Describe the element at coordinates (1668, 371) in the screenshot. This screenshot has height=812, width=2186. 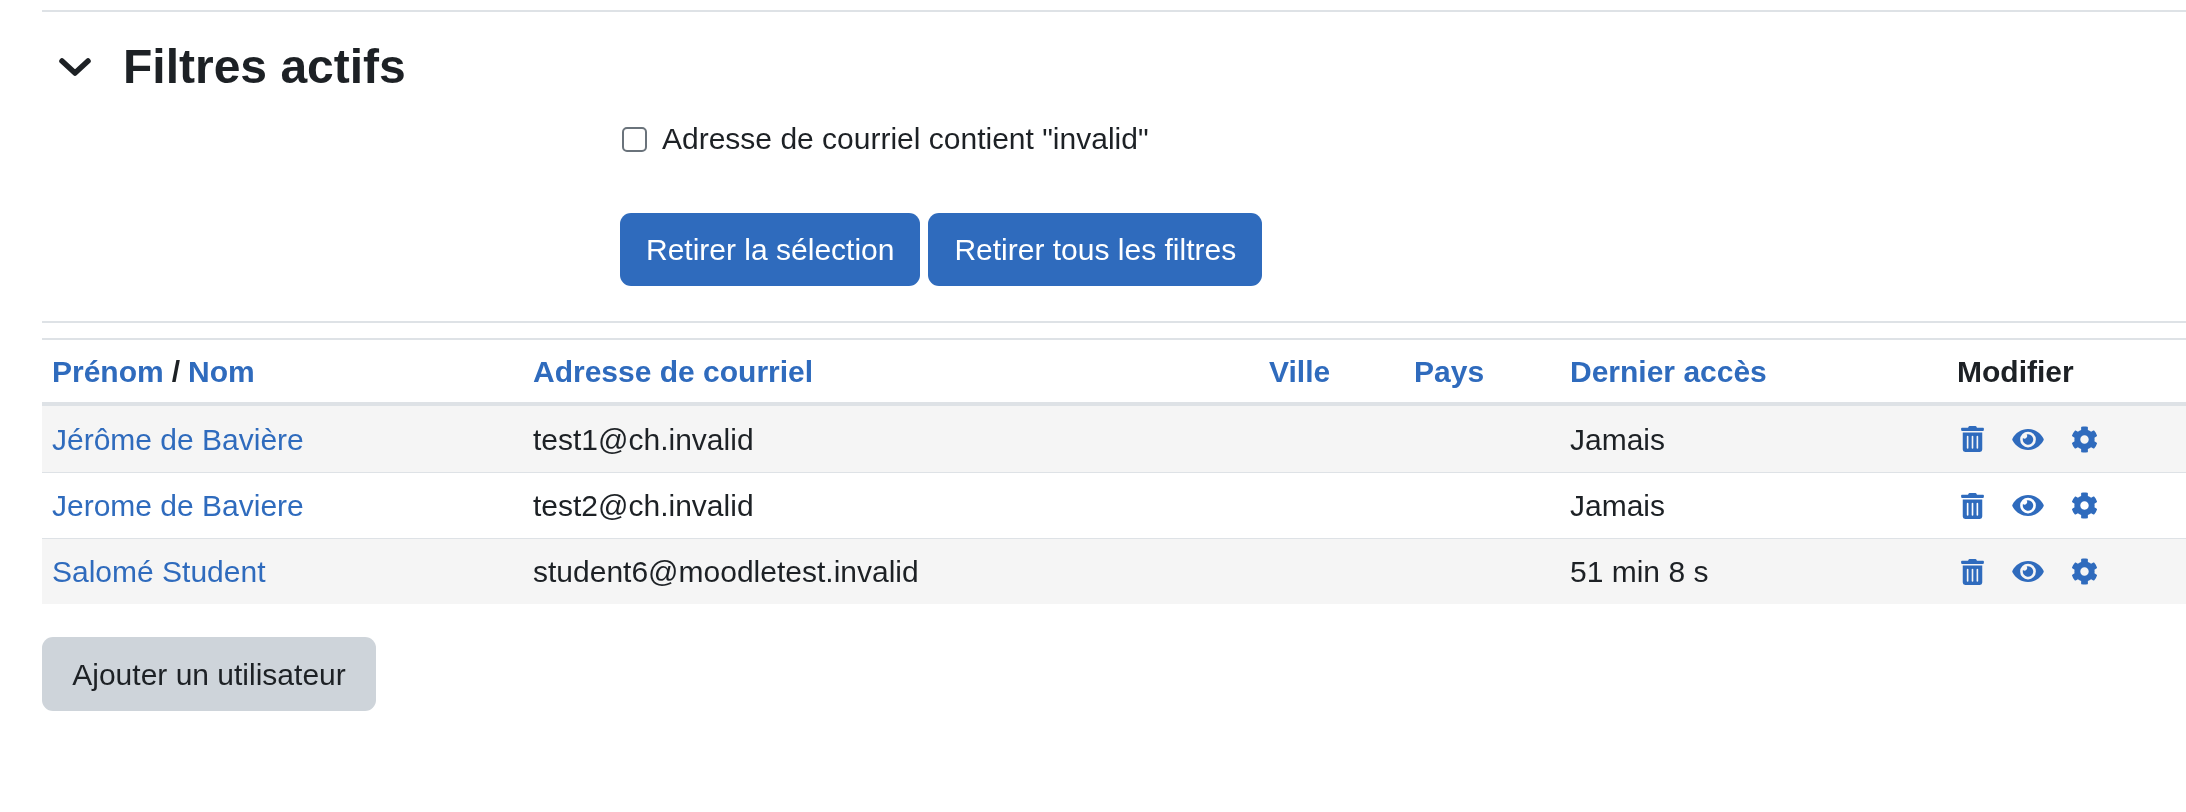
I see `sort-link: Dernier accès` at that location.